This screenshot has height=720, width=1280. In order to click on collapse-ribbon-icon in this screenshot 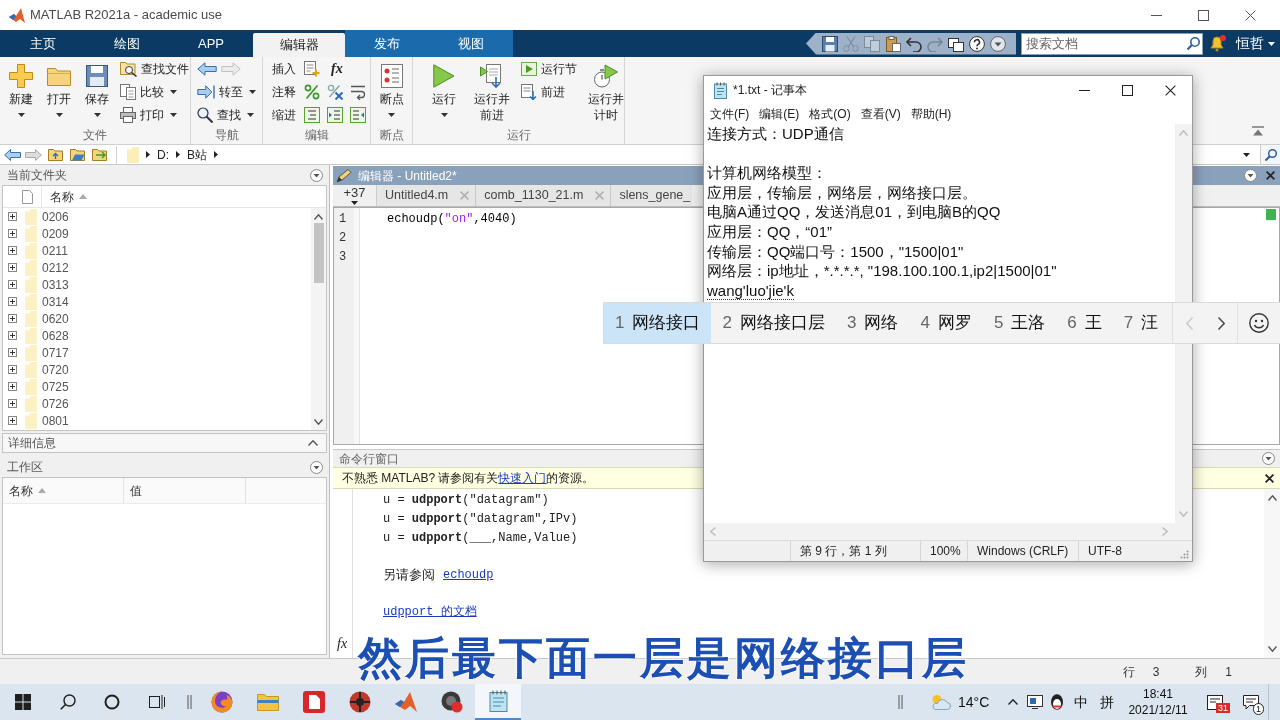, I will do `click(1258, 131)`.